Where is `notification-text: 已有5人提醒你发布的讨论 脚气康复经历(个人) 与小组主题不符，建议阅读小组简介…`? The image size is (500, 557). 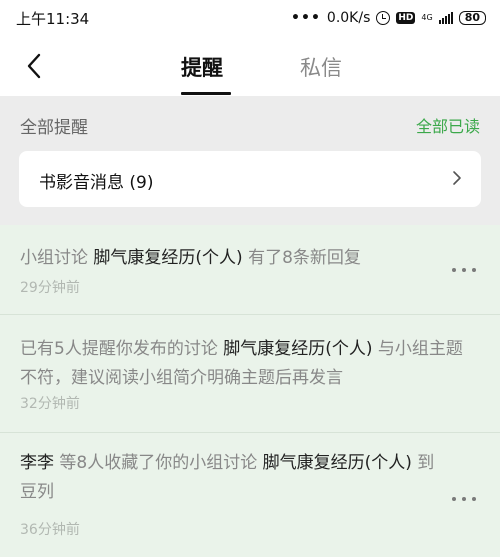
notification-text: 已有5人提醒你发布的讨论 脚气康复经历(个人) 与小组主题不符，建议阅读小组简介… is located at coordinates (248, 364).